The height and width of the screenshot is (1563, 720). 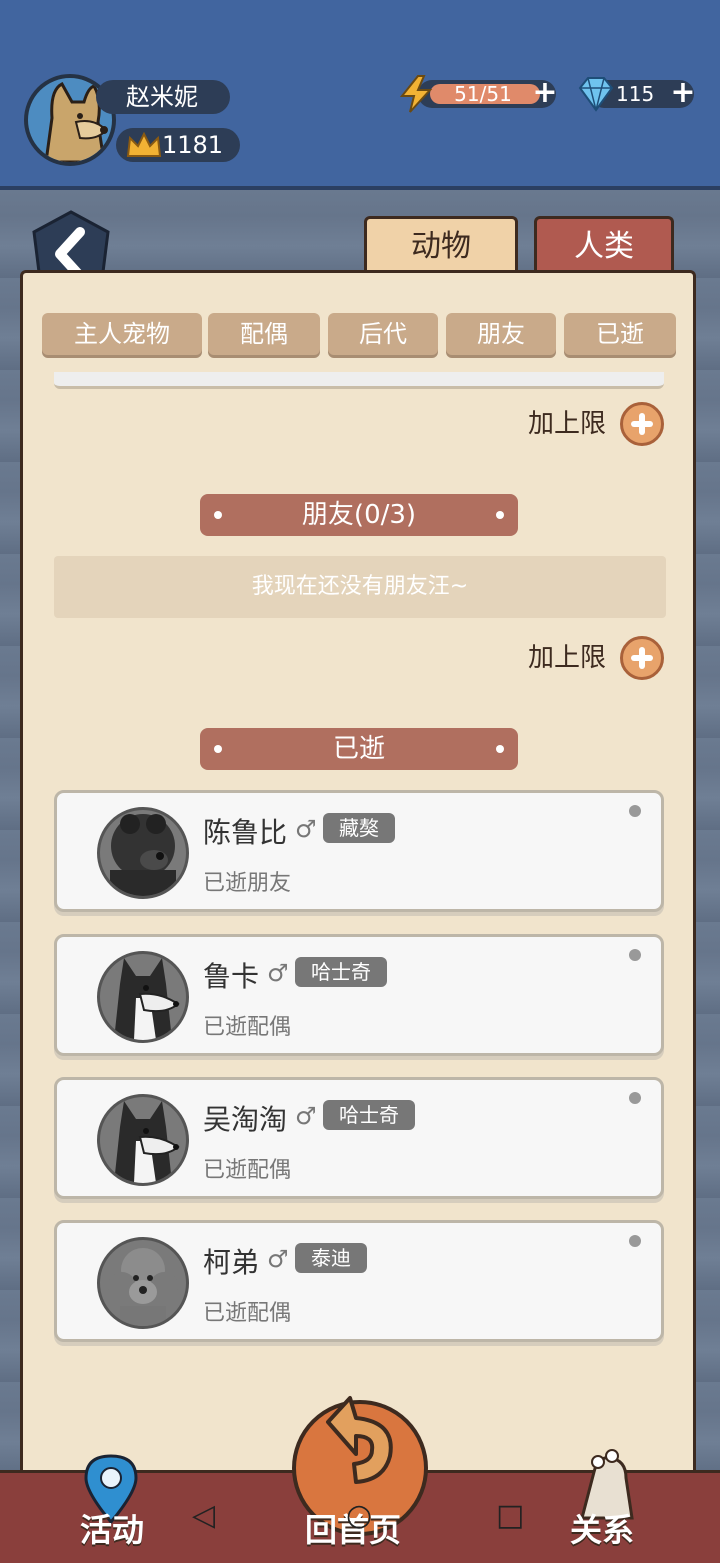 I want to click on system-home-icon: ○, so click(x=359, y=1515).